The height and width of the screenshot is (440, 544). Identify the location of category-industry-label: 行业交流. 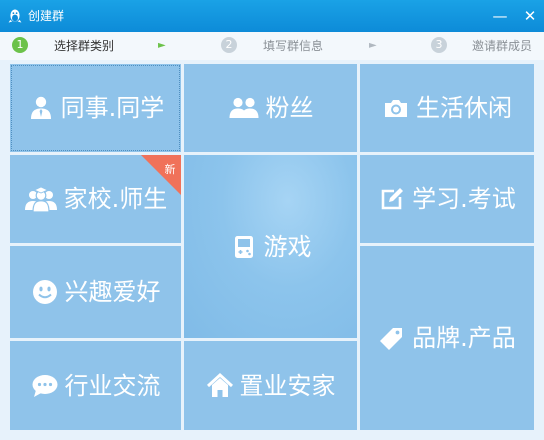
(112, 385).